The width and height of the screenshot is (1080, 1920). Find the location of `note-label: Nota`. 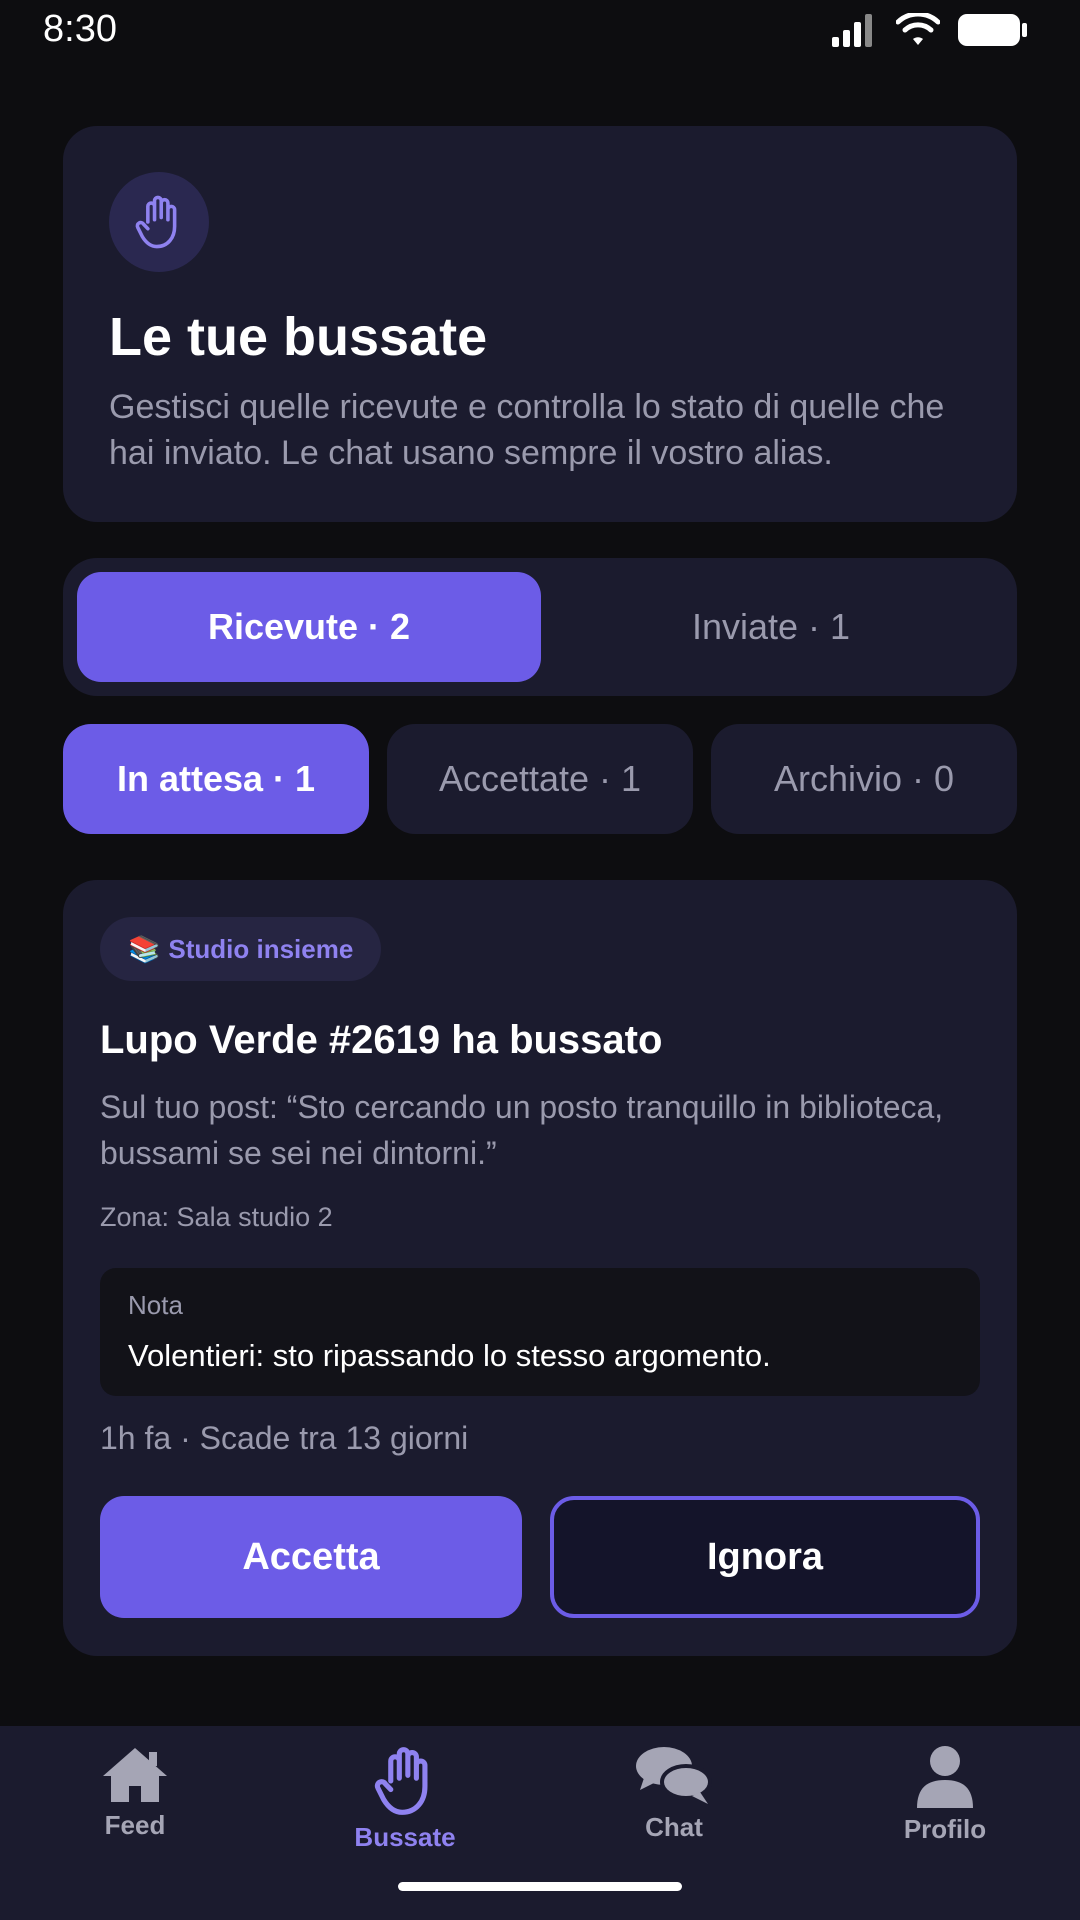

note-label: Nota is located at coordinates (155, 1305).